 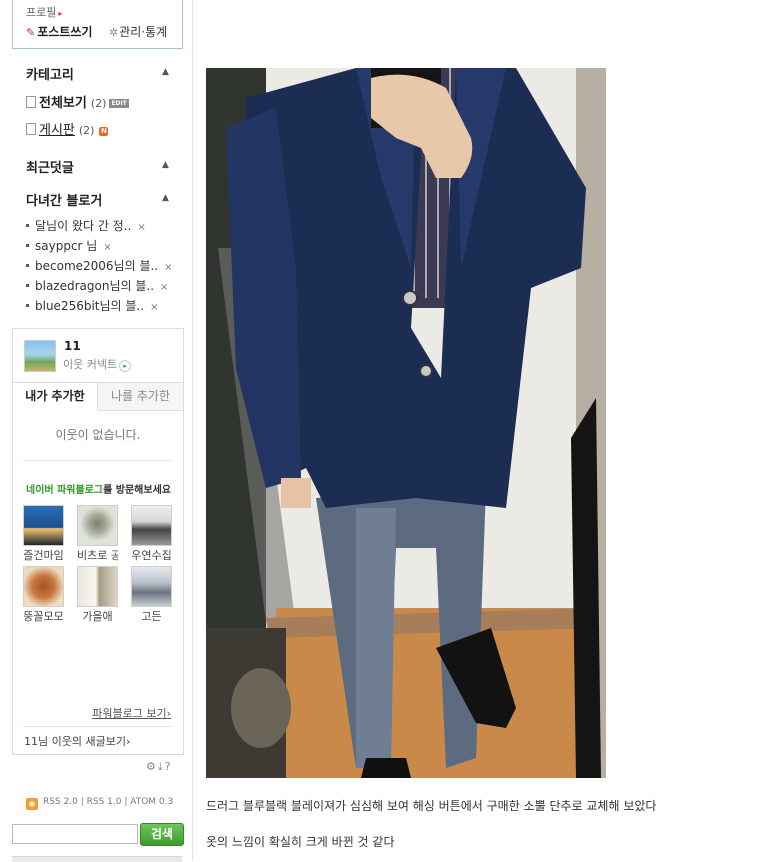 What do you see at coordinates (55, 396) in the screenshot?
I see `tab-i-added: 내가 추가한` at bounding box center [55, 396].